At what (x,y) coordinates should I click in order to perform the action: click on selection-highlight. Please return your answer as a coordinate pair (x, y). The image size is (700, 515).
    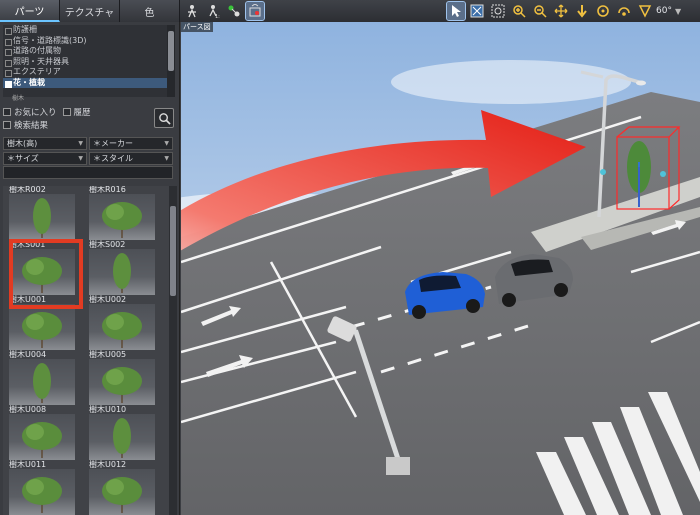
    Looking at the image, I should click on (46, 274).